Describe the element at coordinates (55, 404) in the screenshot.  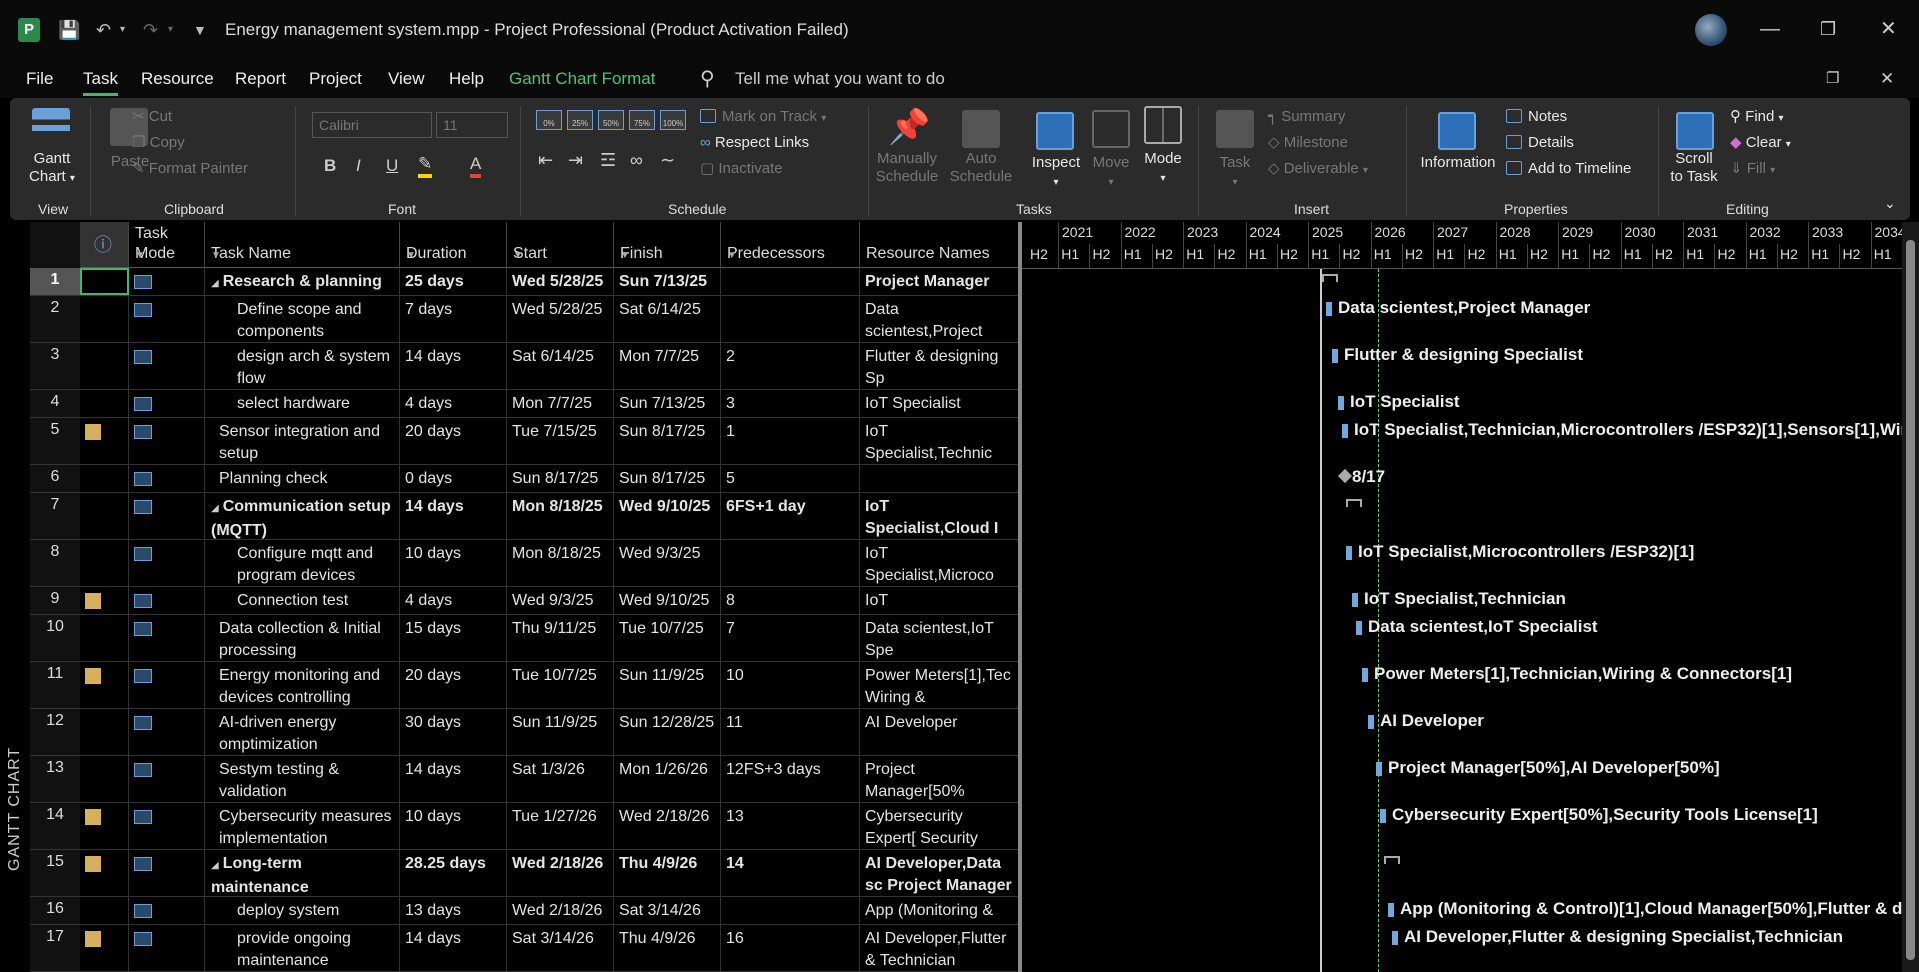
I see `row-number: 4` at that location.